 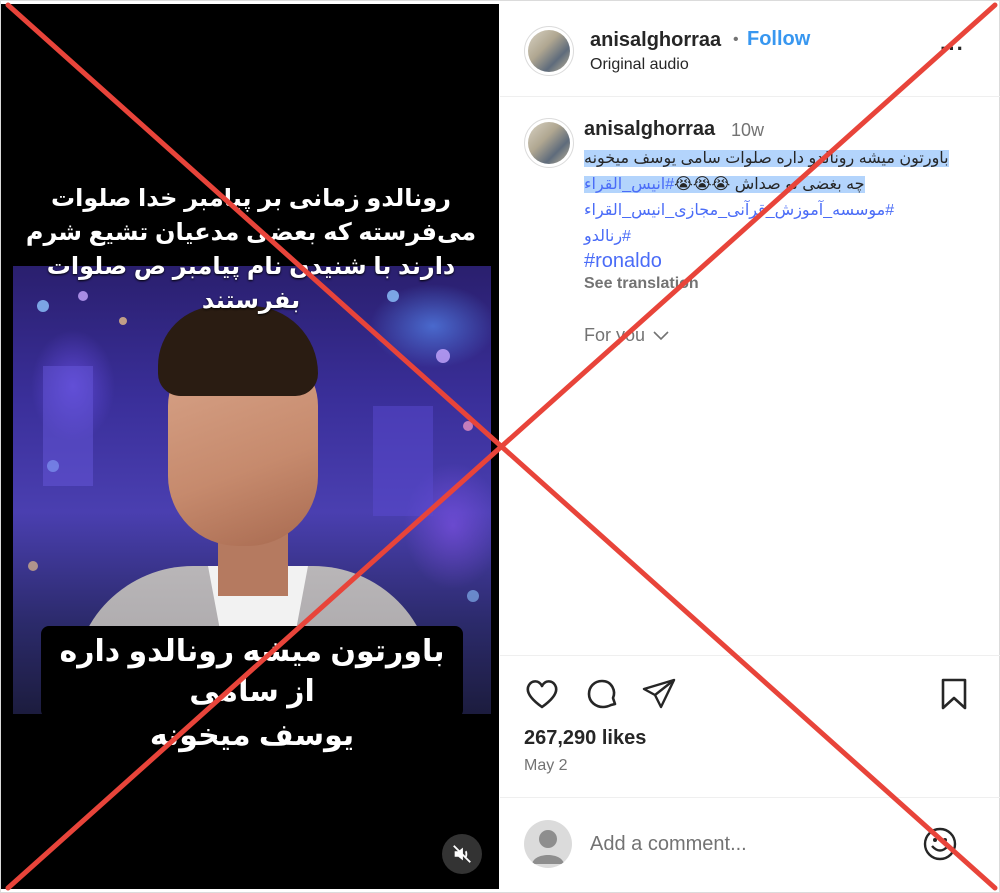 I want to click on caption-line2-text: چه بغضی تو صداش, so click(x=799, y=184).